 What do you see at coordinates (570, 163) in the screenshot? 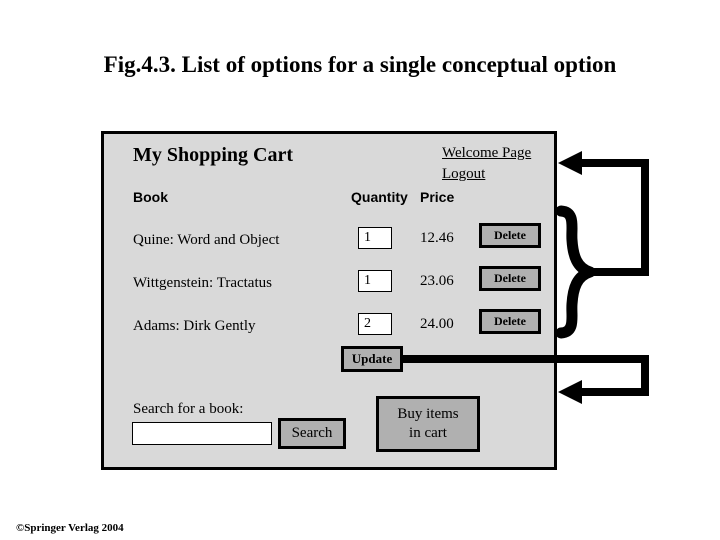
I see `delete-group-arrowhead` at bounding box center [570, 163].